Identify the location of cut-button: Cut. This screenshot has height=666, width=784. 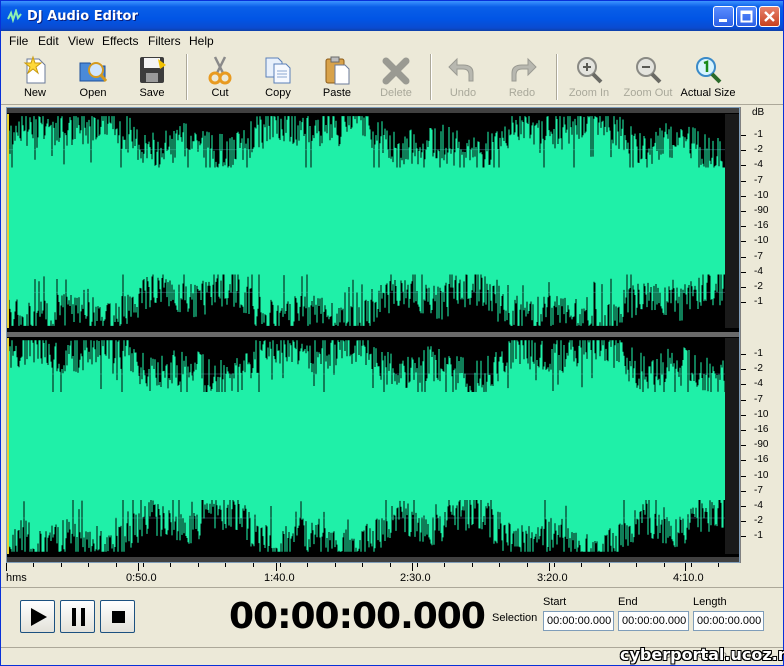
(220, 78).